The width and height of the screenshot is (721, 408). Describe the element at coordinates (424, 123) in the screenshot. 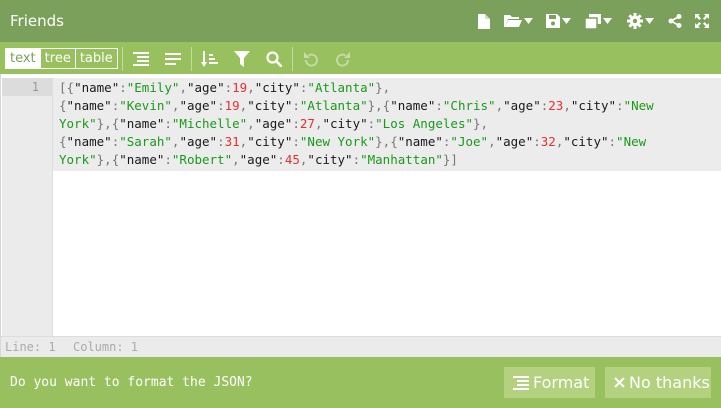

I see `json-string: "Los Angeles"` at that location.